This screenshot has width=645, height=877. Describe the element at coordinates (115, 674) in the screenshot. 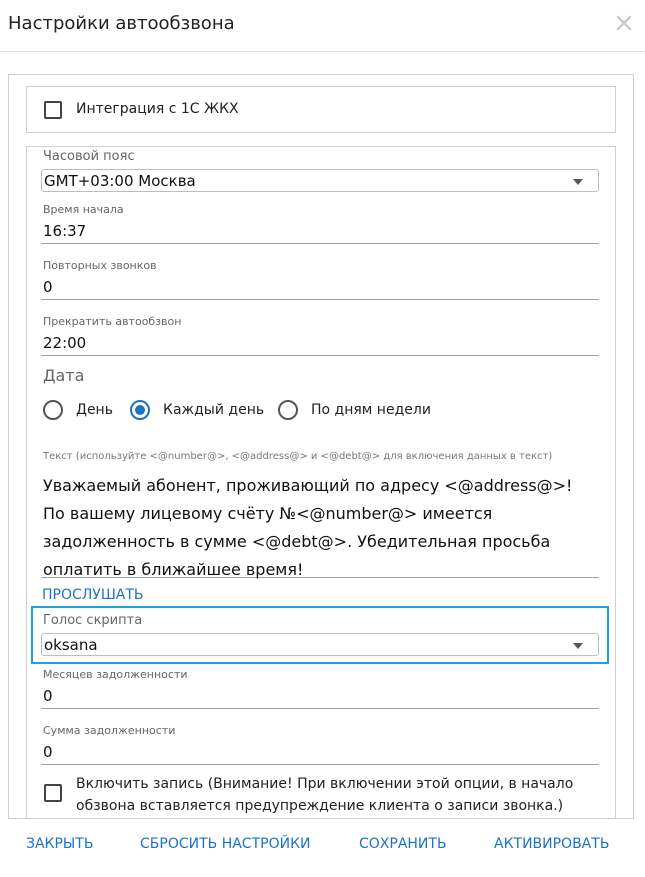

I see `debt-months-label: Месяцев задолженности` at that location.